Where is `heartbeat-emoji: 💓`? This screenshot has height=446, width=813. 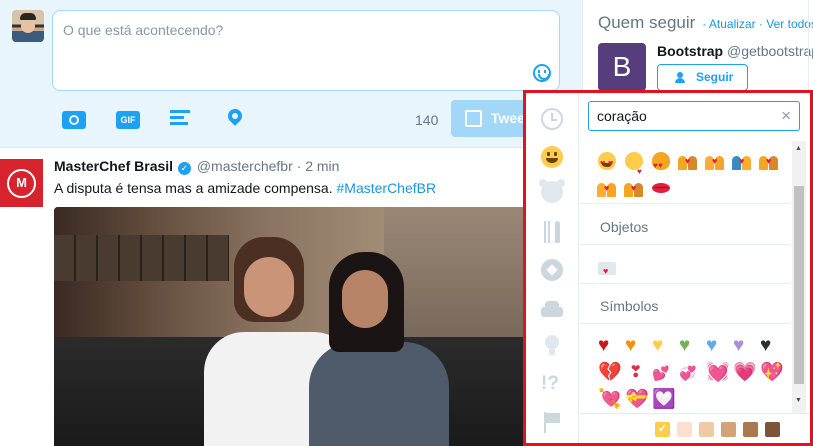
heartbeat-emoji: 💓 is located at coordinates (717, 373).